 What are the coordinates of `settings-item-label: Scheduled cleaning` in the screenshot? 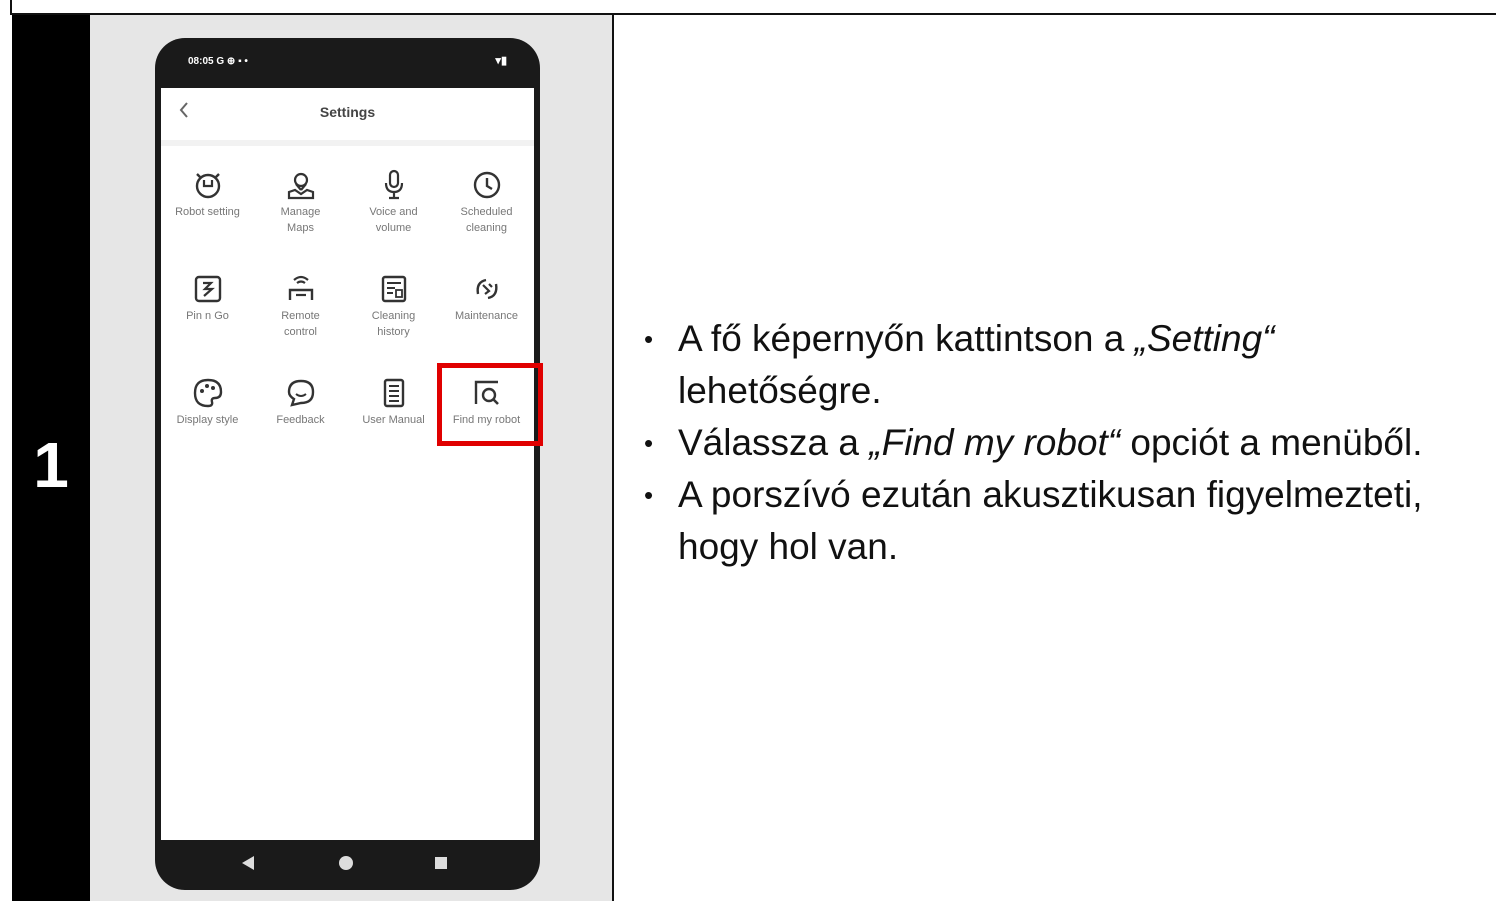 It's located at (486, 220).